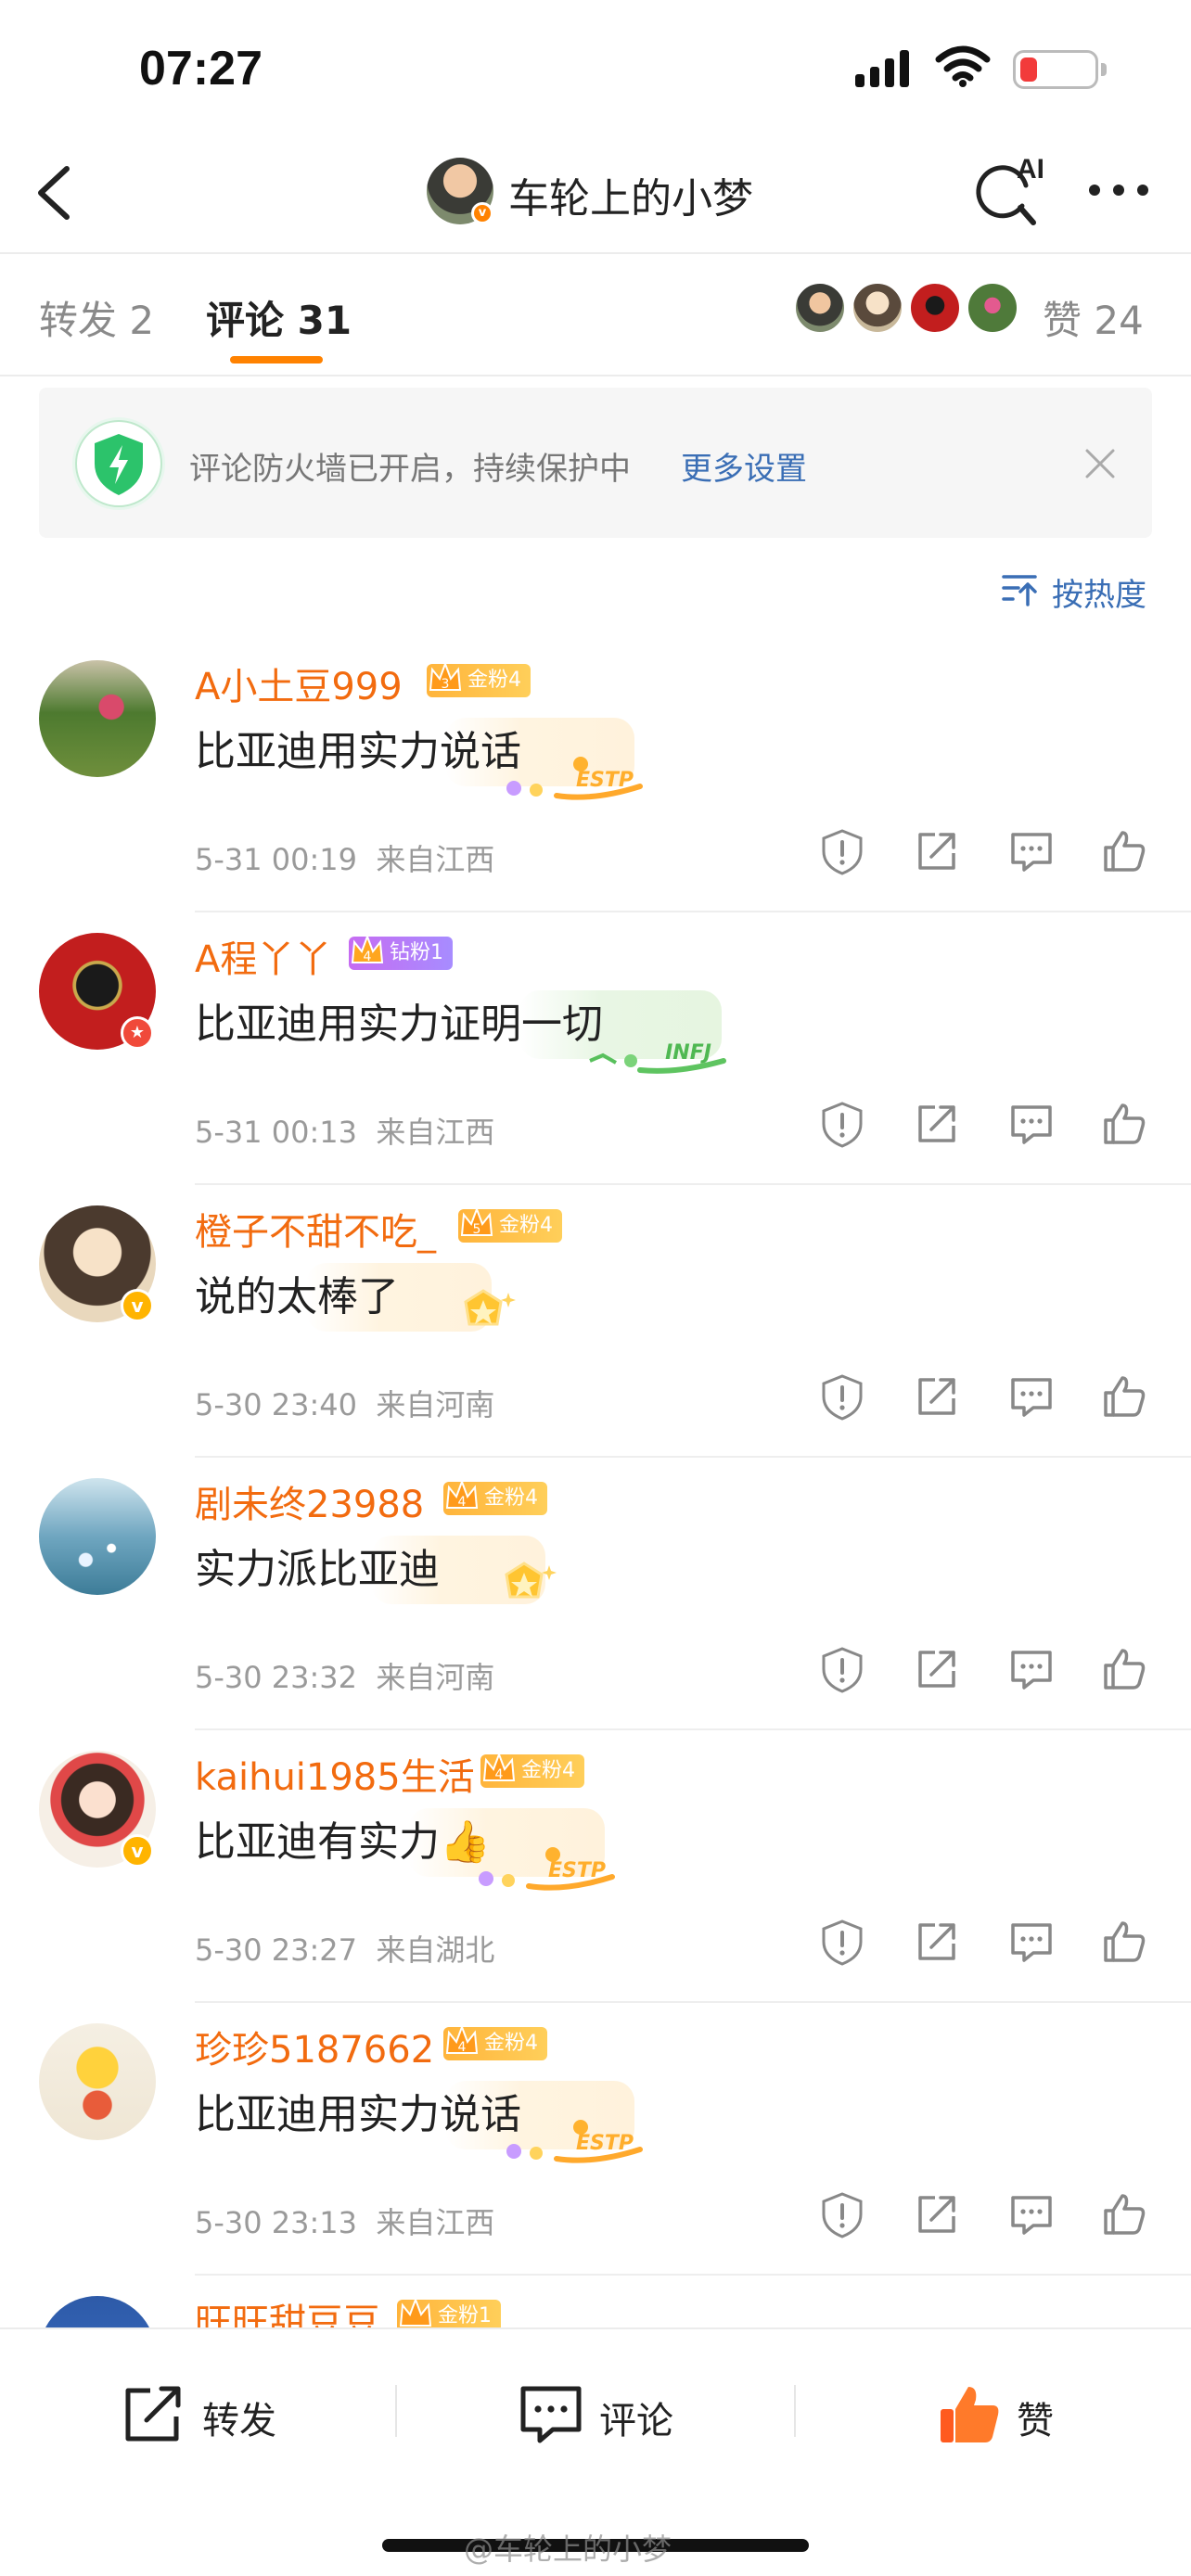 The height and width of the screenshot is (2576, 1191). Describe the element at coordinates (239, 2421) in the screenshot. I see `repost-label: 转发` at that location.